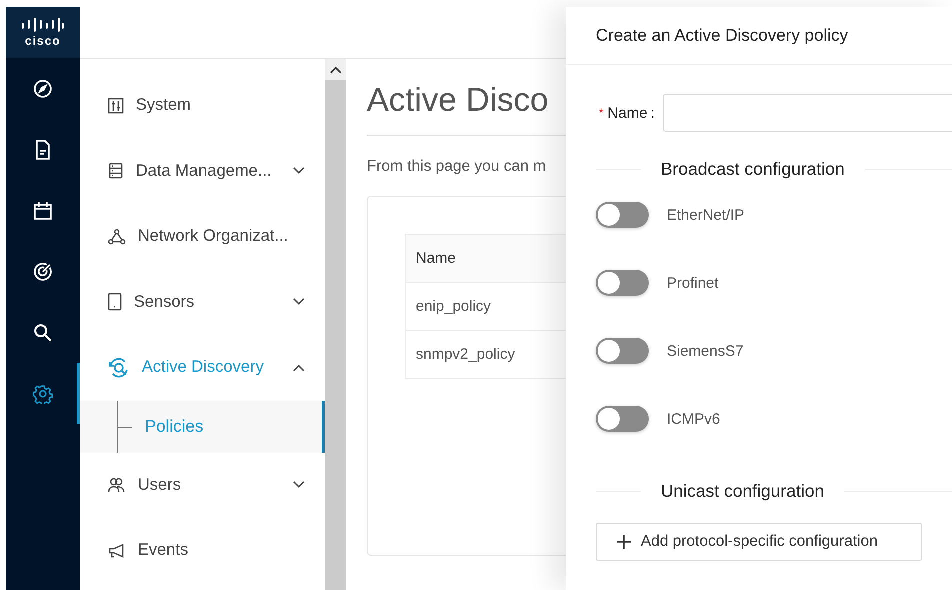 The width and height of the screenshot is (952, 590). Describe the element at coordinates (43, 25) in the screenshot. I see `logo-bars-icon` at that location.